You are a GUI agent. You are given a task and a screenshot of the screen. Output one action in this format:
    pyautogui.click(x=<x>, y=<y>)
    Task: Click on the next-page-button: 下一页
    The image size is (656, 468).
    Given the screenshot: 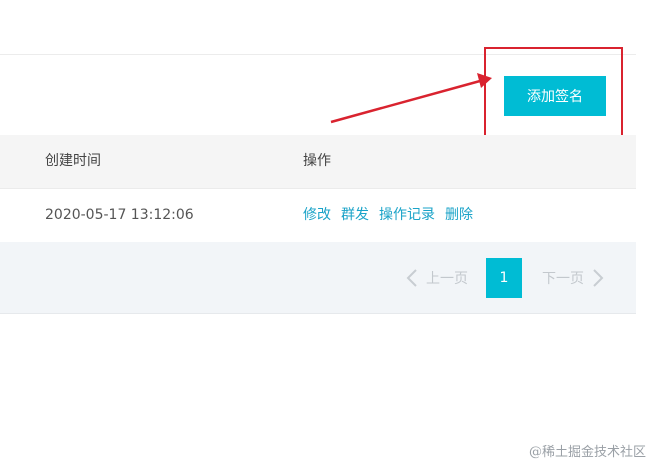 What is the action you would take?
    pyautogui.click(x=574, y=278)
    